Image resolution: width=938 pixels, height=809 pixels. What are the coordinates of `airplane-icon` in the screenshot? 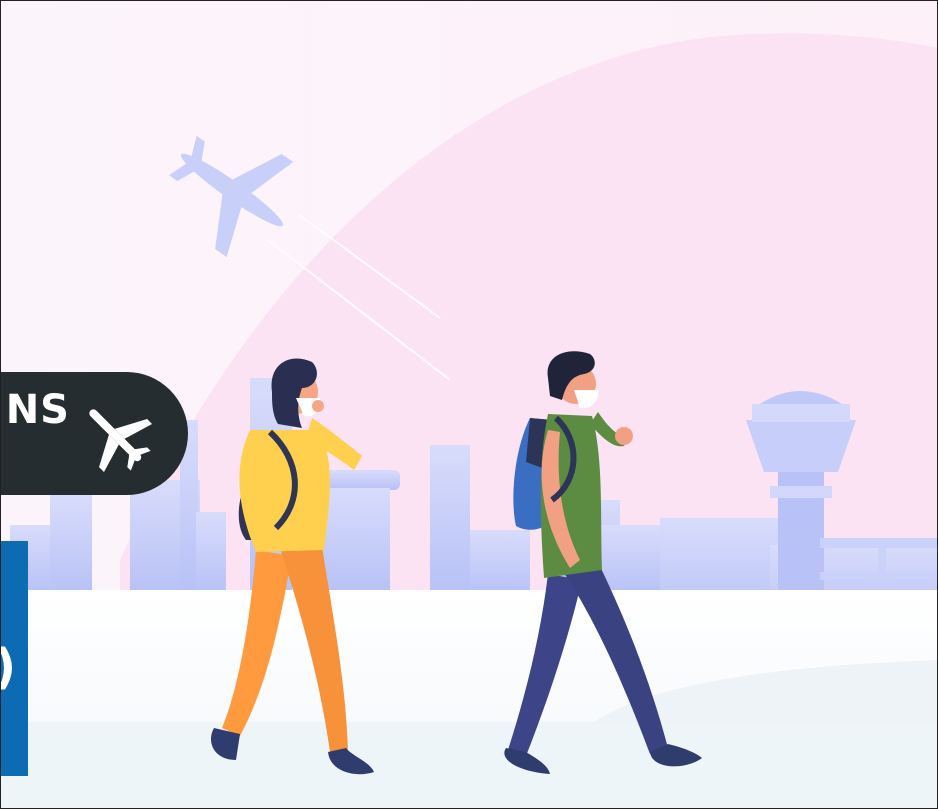 It's located at (121, 441).